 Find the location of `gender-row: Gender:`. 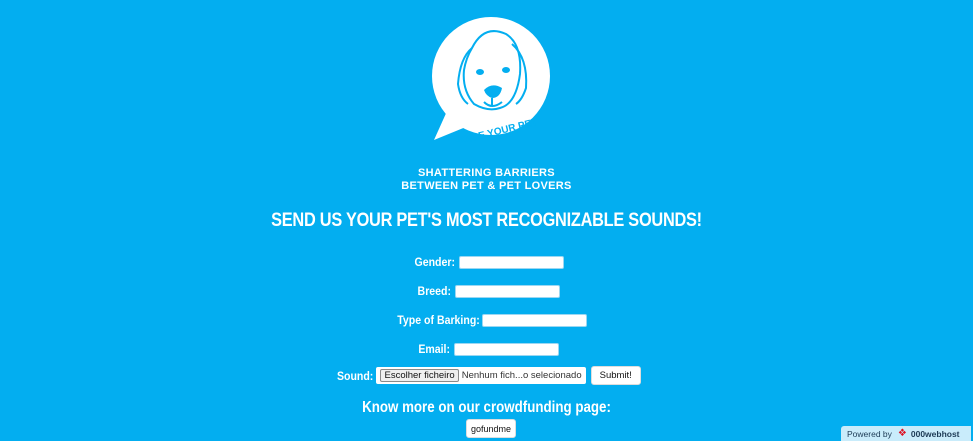

gender-row: Gender: is located at coordinates (486, 262).